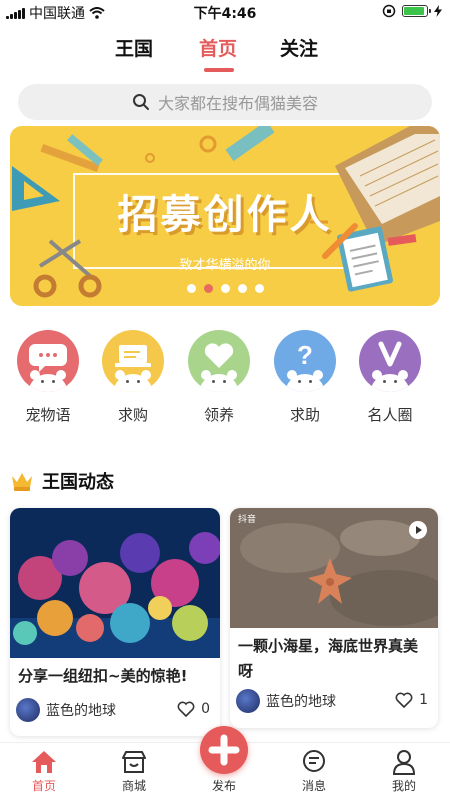  What do you see at coordinates (218, 415) in the screenshot?
I see `category-label: 领养` at bounding box center [218, 415].